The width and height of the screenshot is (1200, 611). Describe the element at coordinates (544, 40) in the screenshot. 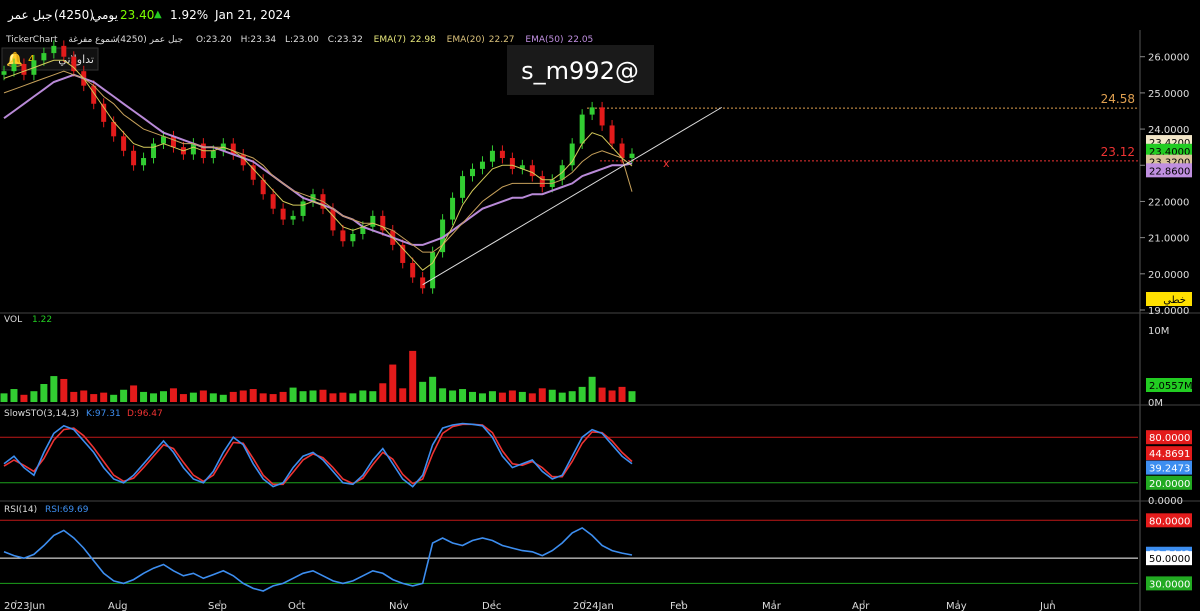

I see `ema50-label: EMA(50)` at that location.